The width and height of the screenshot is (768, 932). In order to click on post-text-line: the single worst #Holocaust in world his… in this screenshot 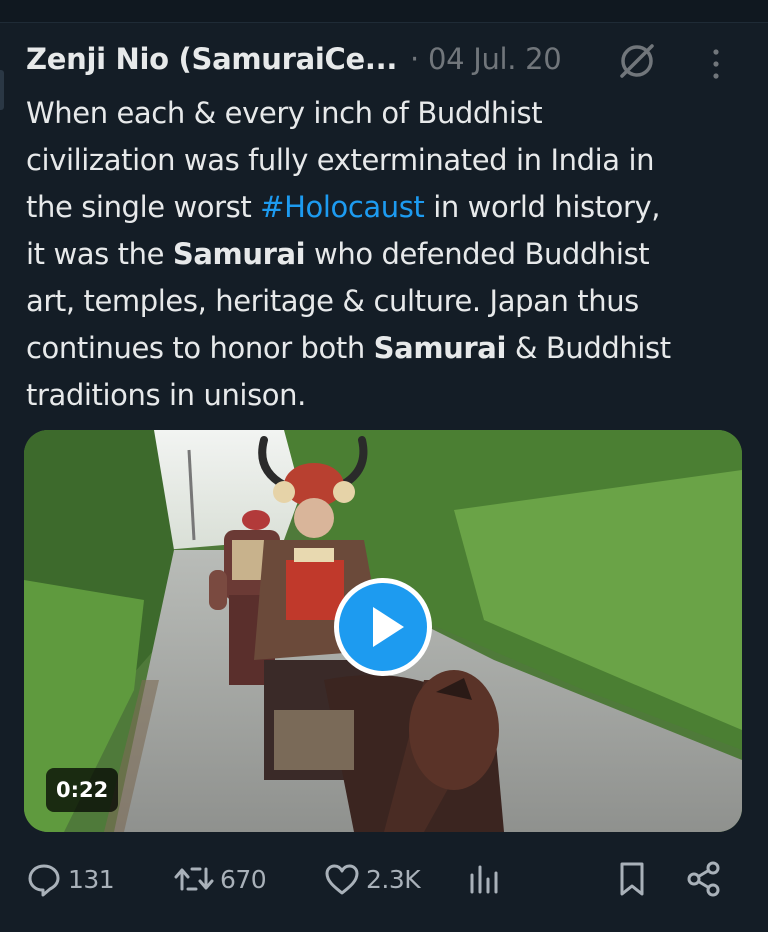, I will do `click(343, 207)`.